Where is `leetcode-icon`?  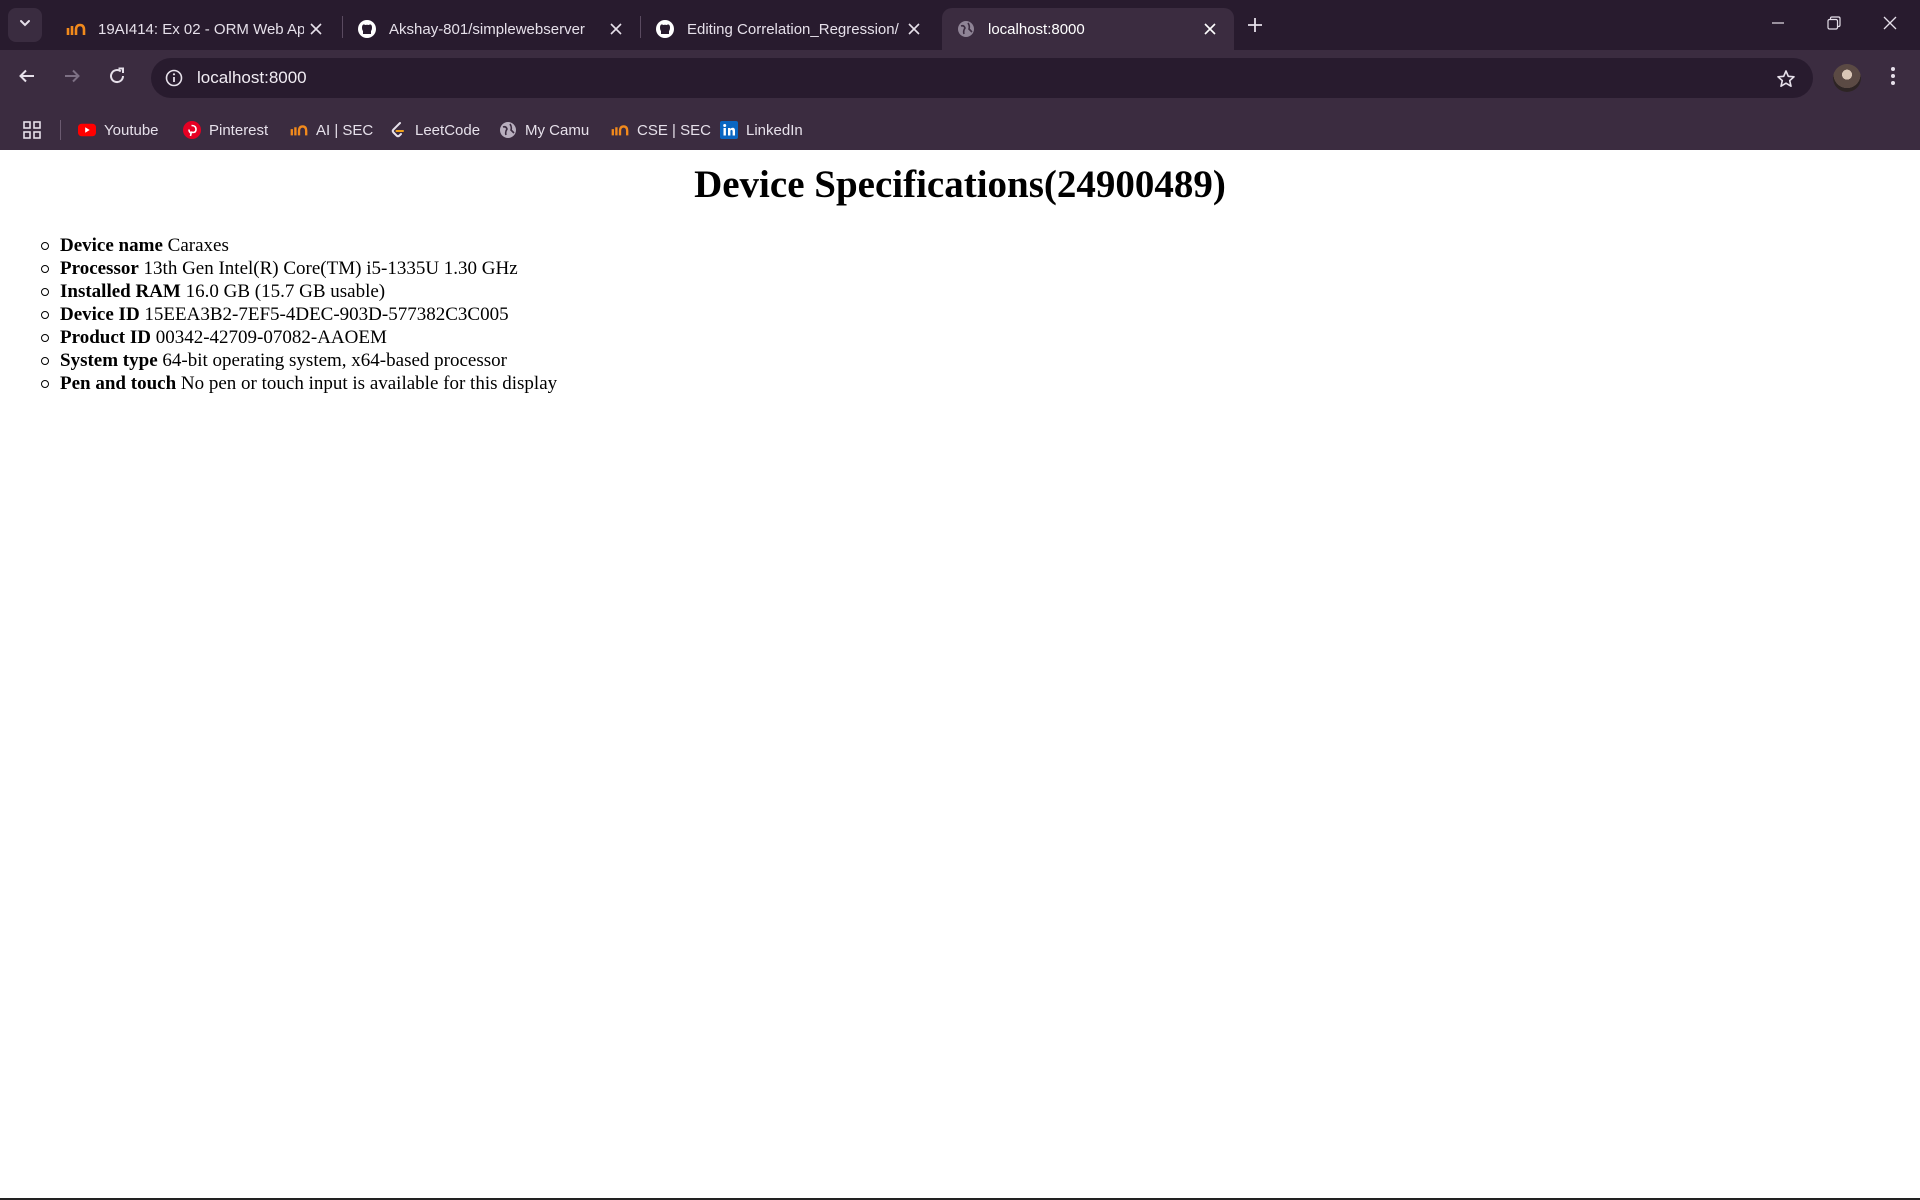 leetcode-icon is located at coordinates (398, 130).